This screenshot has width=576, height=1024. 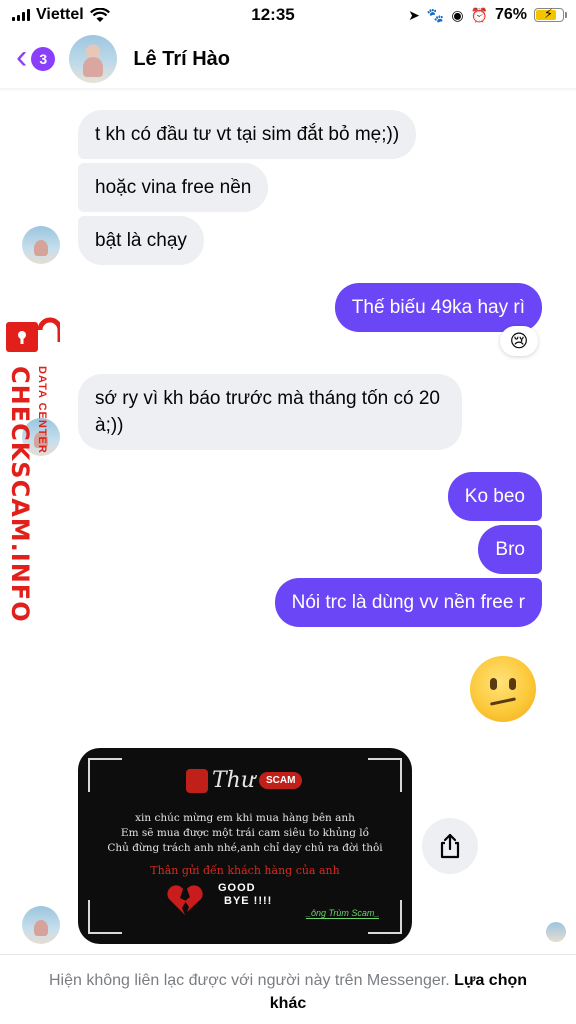 I want to click on wifi-icon, so click(x=99, y=14).